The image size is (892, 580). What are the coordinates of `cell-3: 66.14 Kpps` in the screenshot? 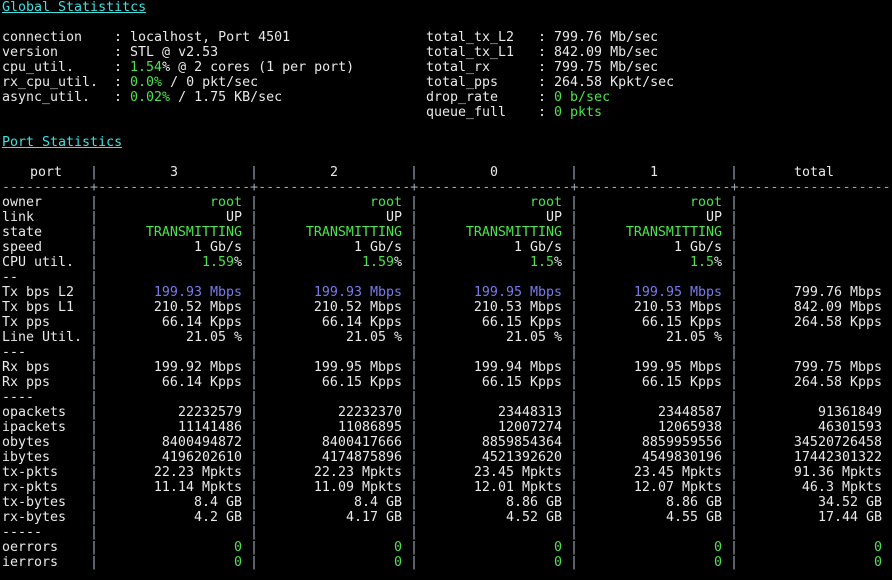 It's located at (174, 322).